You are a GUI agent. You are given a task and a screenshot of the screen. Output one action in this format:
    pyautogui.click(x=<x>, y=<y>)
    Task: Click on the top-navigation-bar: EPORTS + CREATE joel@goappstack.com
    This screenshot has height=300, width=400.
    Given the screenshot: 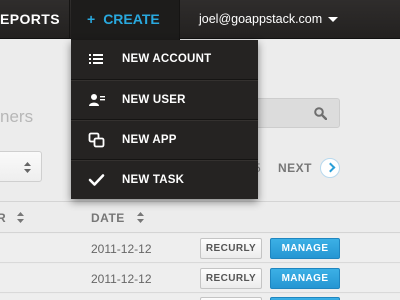 What is the action you would take?
    pyautogui.click(x=200, y=20)
    